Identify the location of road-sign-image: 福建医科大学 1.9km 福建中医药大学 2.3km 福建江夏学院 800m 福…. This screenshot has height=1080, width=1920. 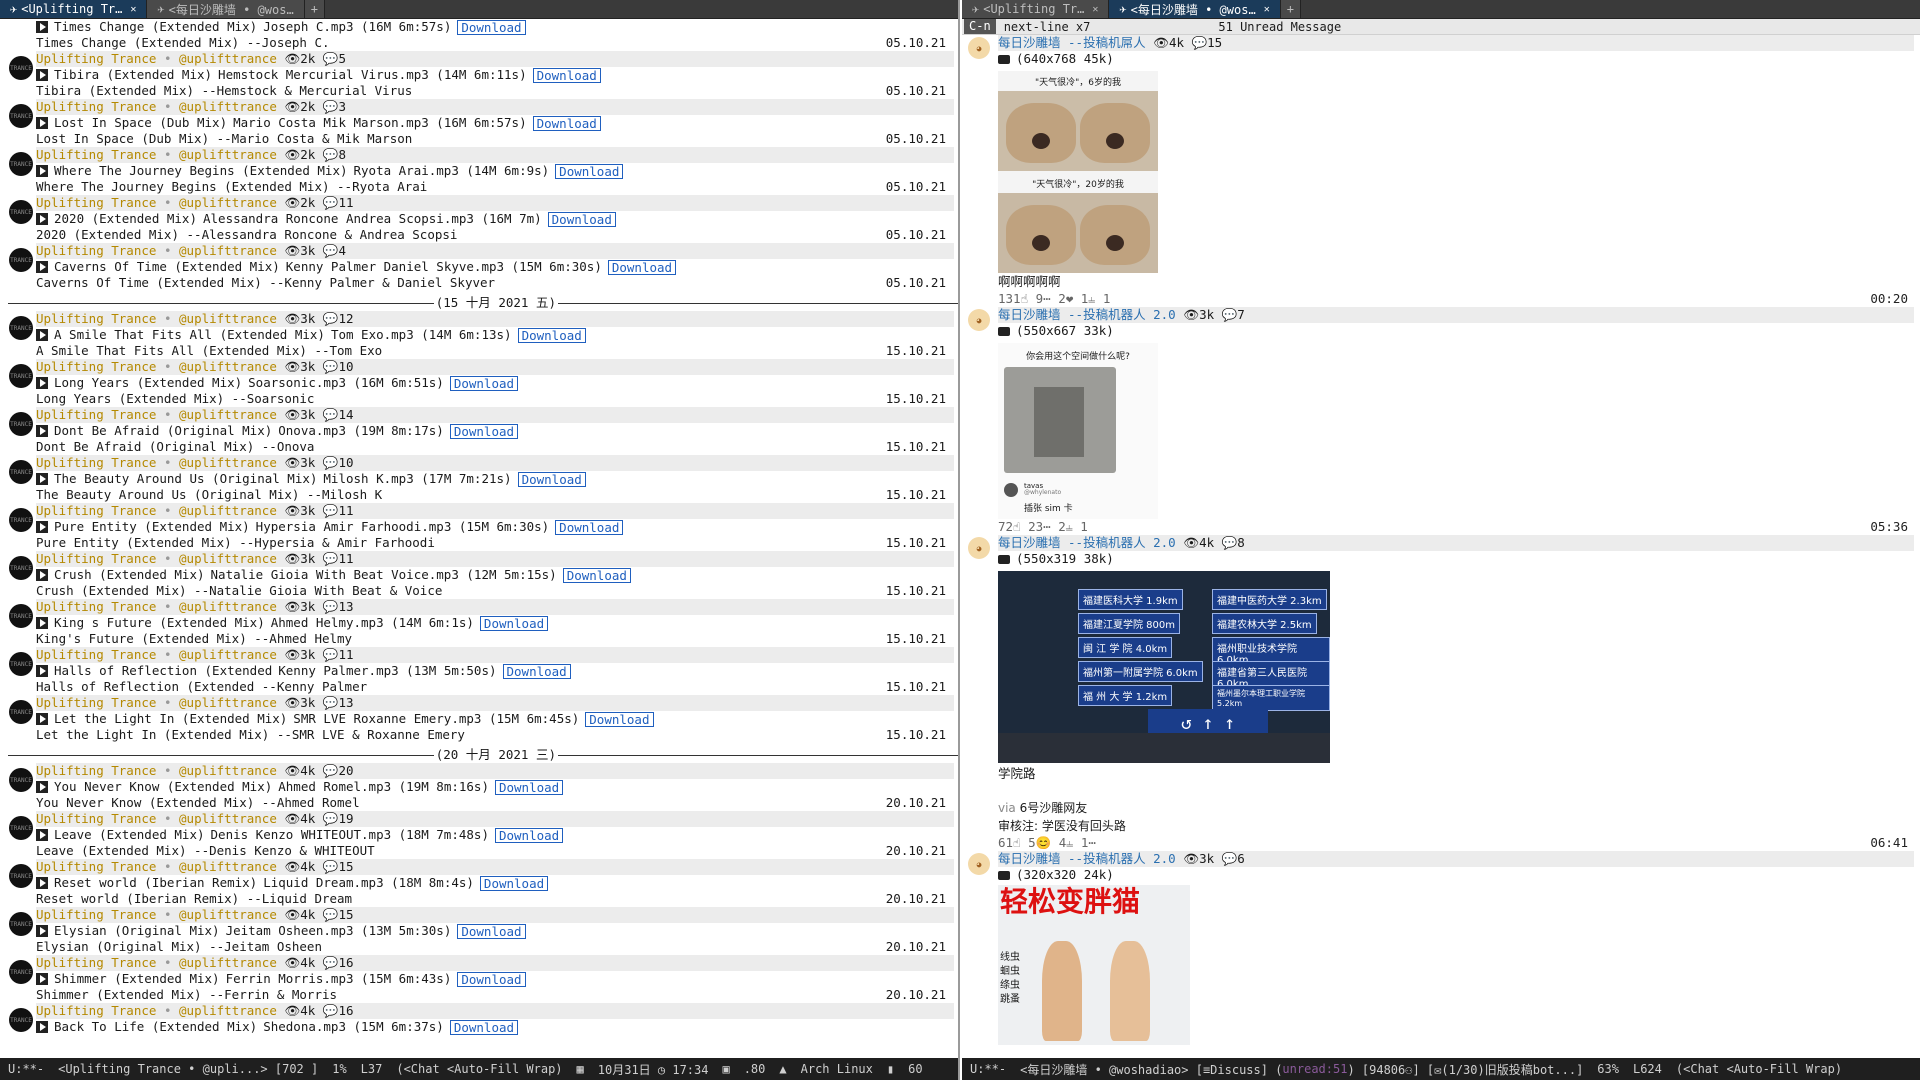
(1164, 667).